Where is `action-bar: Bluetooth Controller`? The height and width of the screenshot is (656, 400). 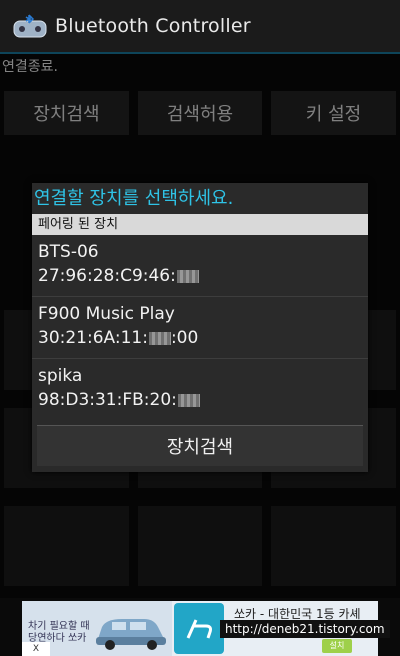
action-bar: Bluetooth Controller is located at coordinates (200, 27).